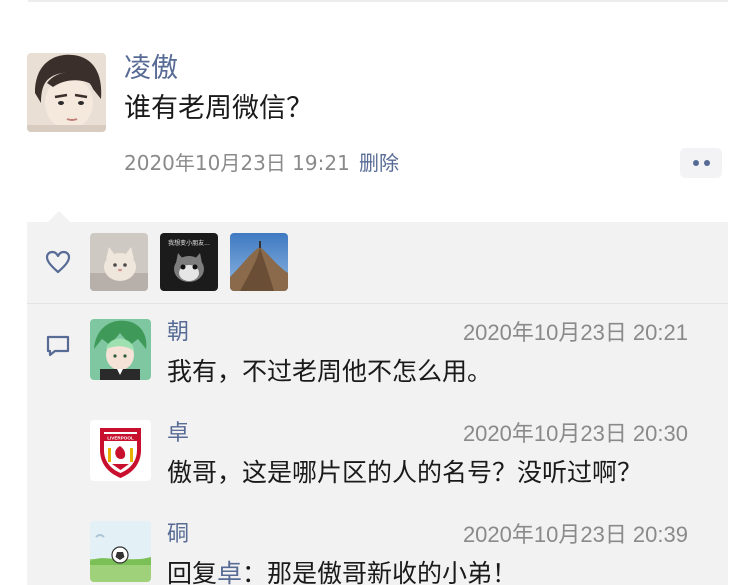 The width and height of the screenshot is (750, 585). I want to click on comment-timestamp: 2020年10月23日 20:21, so click(575, 332).